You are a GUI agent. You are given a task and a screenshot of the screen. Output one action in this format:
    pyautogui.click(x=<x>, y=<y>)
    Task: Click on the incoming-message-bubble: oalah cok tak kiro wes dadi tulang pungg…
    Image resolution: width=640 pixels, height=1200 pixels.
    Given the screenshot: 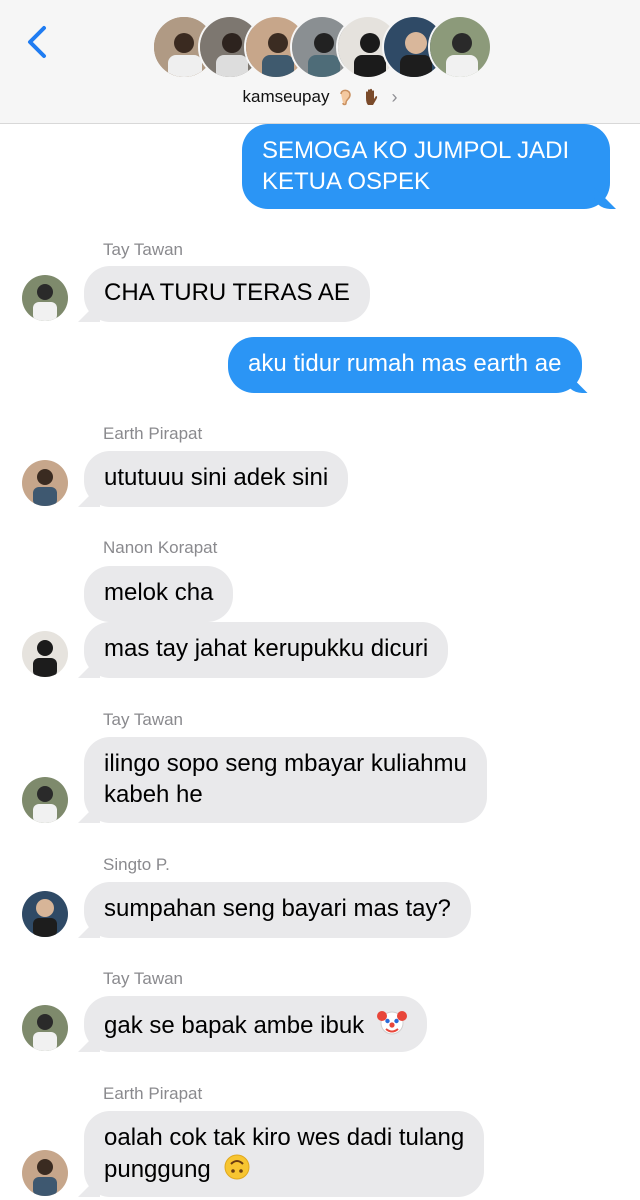 What is the action you would take?
    pyautogui.click(x=284, y=1154)
    